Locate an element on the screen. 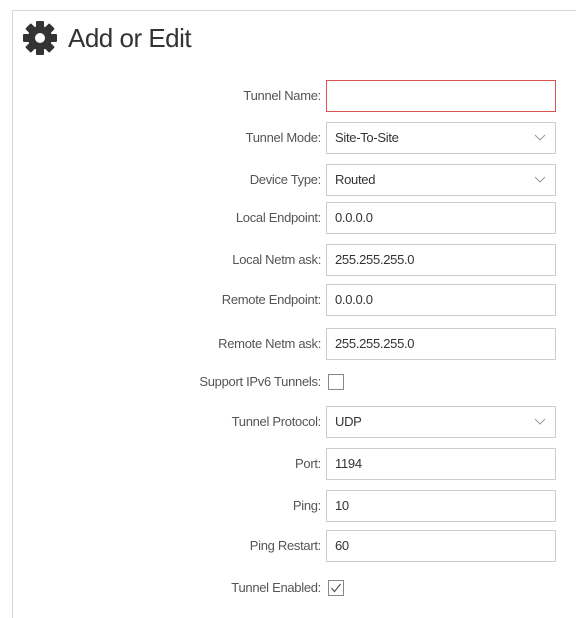 The width and height of the screenshot is (576, 618). ping-row: Ping: 10 is located at coordinates (288, 506).